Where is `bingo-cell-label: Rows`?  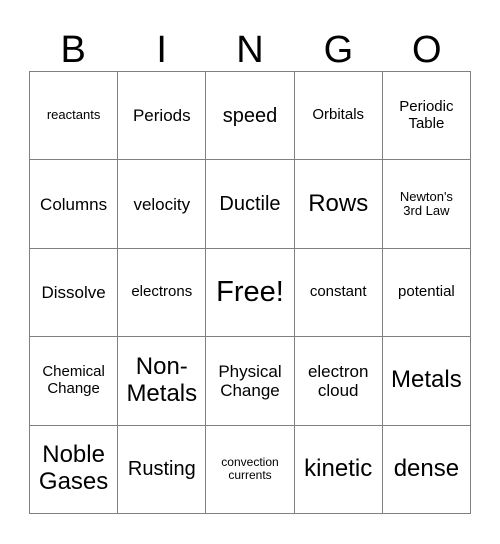 bingo-cell-label: Rows is located at coordinates (338, 203).